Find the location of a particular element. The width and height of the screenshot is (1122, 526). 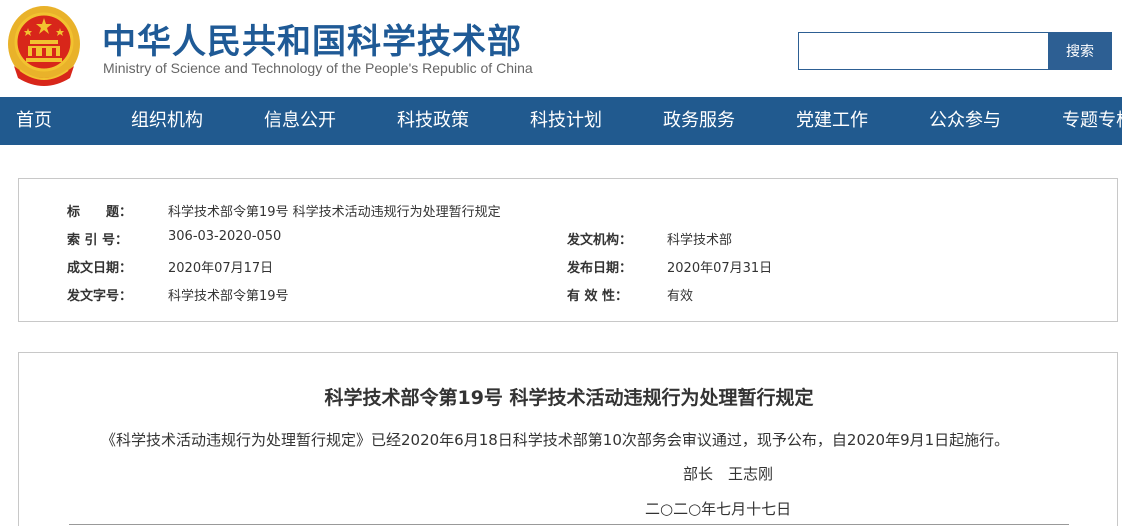

written-date-label: 成文日期： is located at coordinates (100, 268).